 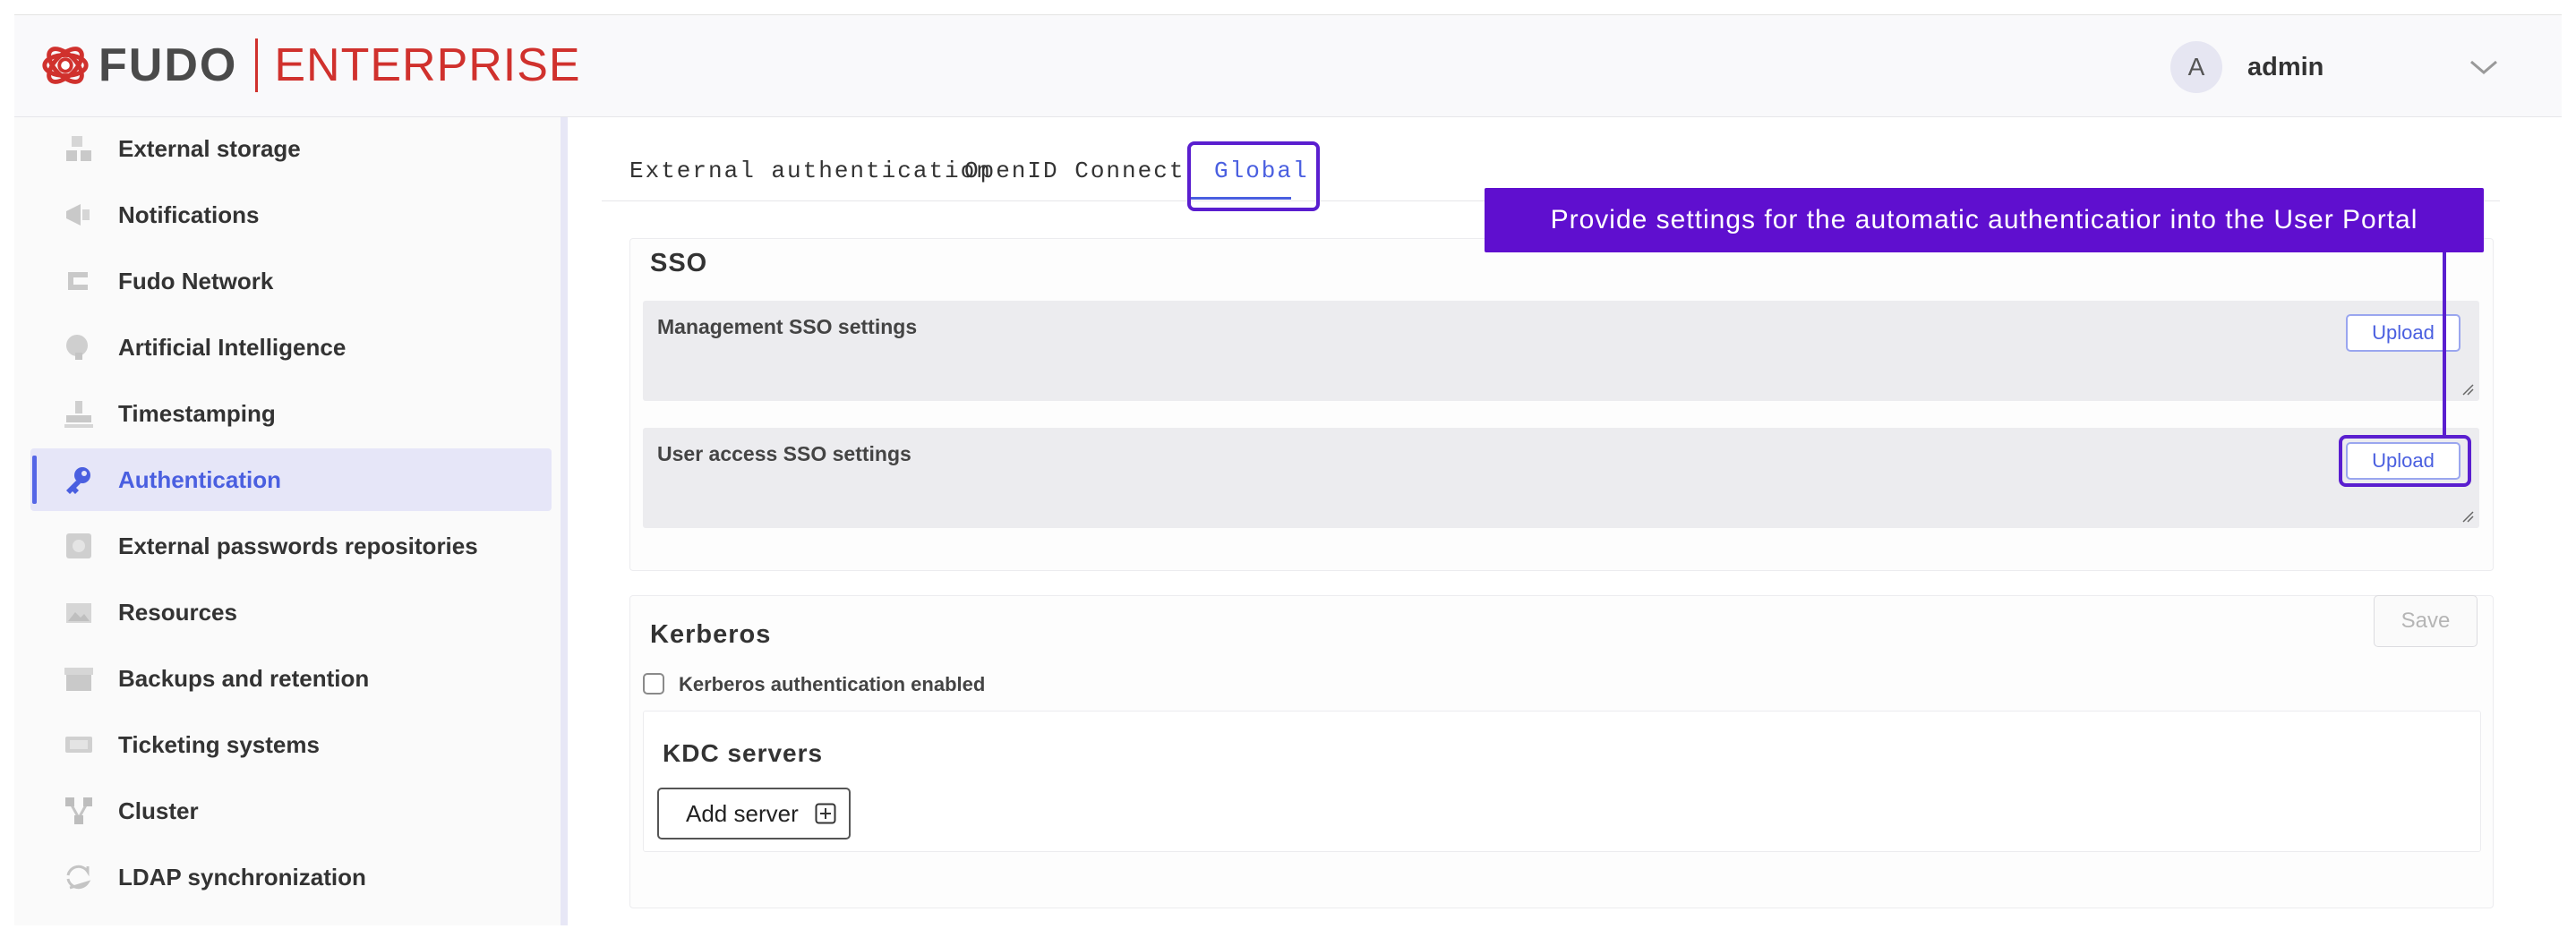 I want to click on kdc-servers-section, so click(x=1562, y=782).